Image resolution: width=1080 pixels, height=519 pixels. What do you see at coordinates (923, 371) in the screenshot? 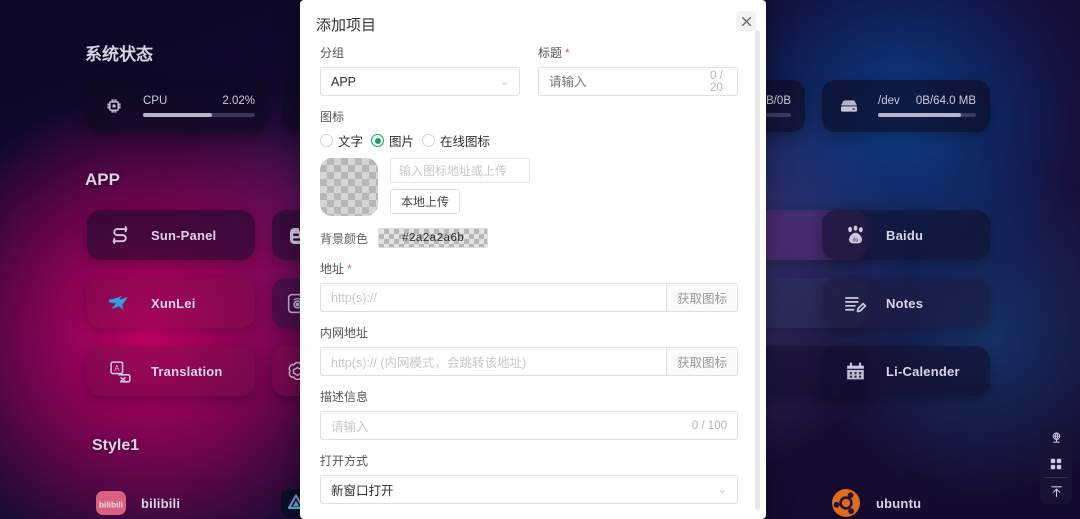
I see `app-label: Li-Calender` at bounding box center [923, 371].